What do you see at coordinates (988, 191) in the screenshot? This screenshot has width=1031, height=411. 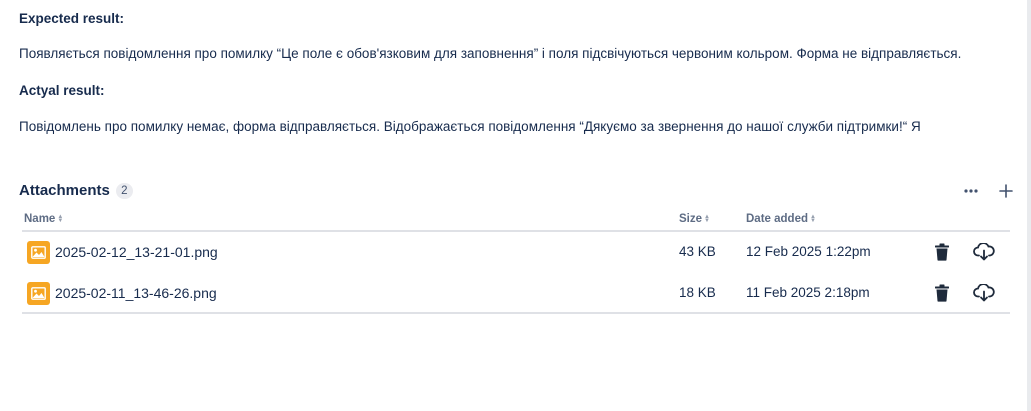 I see `attachments-actions` at bounding box center [988, 191].